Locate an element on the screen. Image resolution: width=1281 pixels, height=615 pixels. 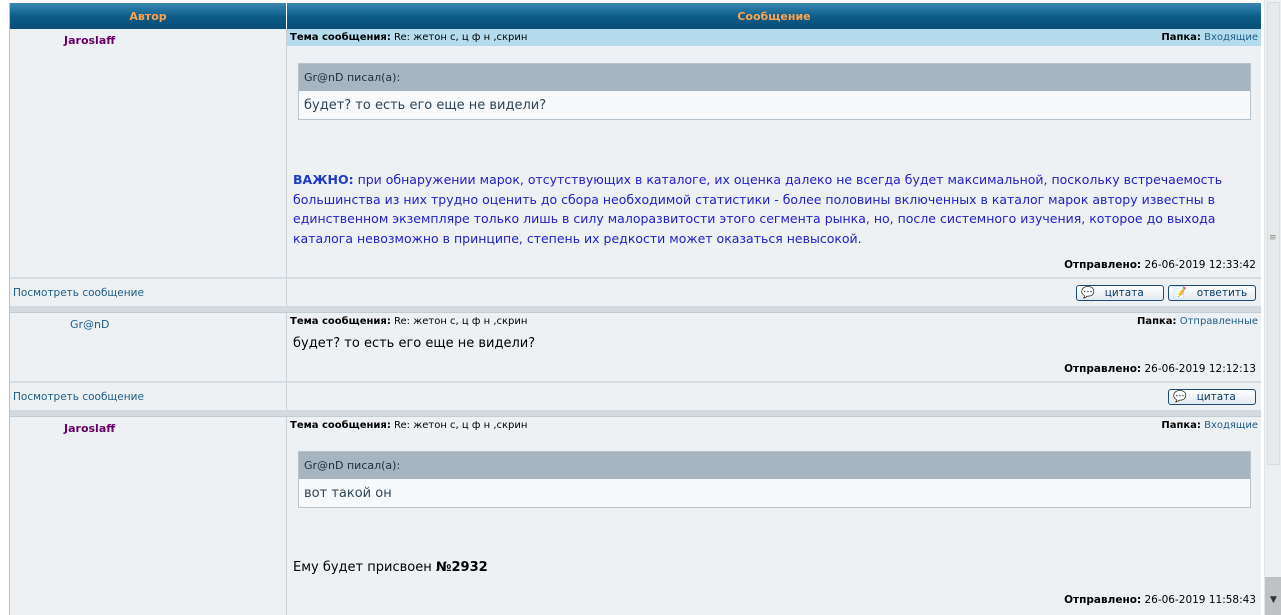
important-label: ВАЖНО: is located at coordinates (323, 179).